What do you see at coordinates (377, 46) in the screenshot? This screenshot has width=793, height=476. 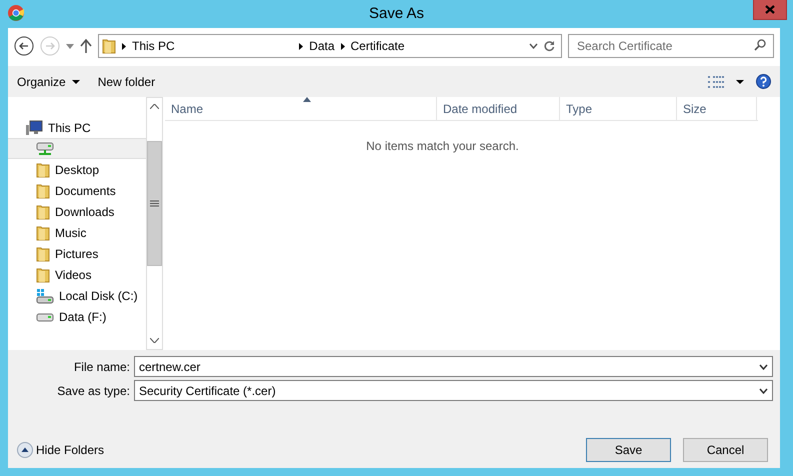 I see `breadcrumb-item: Certificate` at bounding box center [377, 46].